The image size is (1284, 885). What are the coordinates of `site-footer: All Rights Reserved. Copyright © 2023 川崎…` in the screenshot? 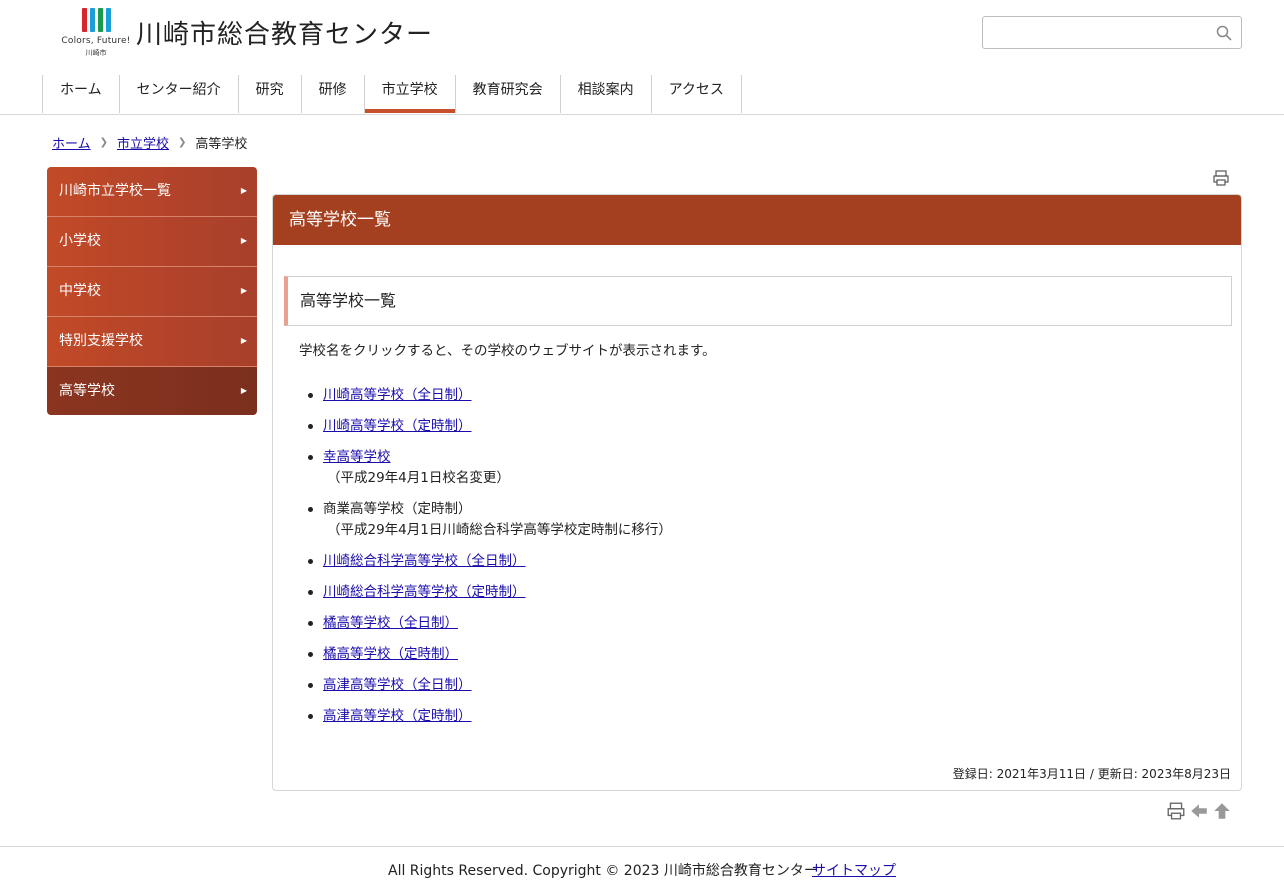 It's located at (642, 865).